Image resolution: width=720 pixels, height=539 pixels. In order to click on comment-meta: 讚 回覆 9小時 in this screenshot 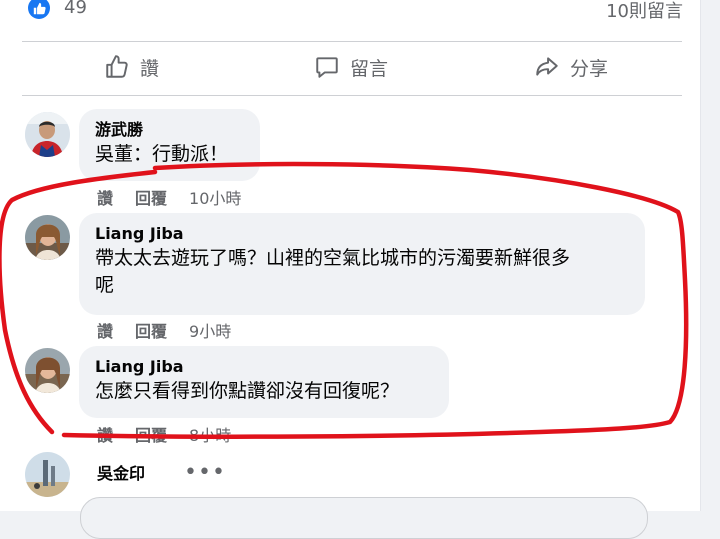, I will do `click(164, 330)`.